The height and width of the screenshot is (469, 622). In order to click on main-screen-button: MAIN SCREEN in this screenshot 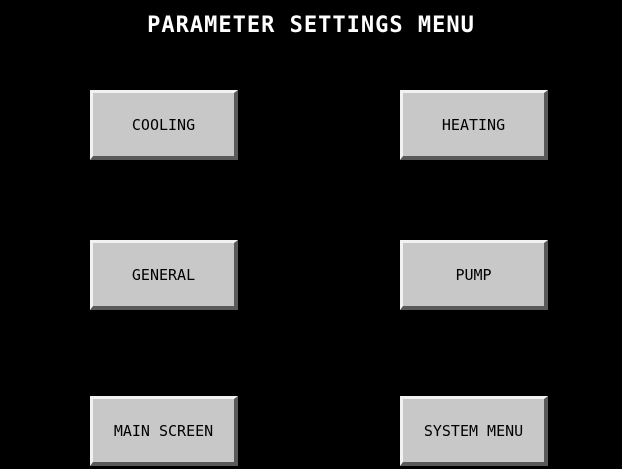, I will do `click(164, 431)`.